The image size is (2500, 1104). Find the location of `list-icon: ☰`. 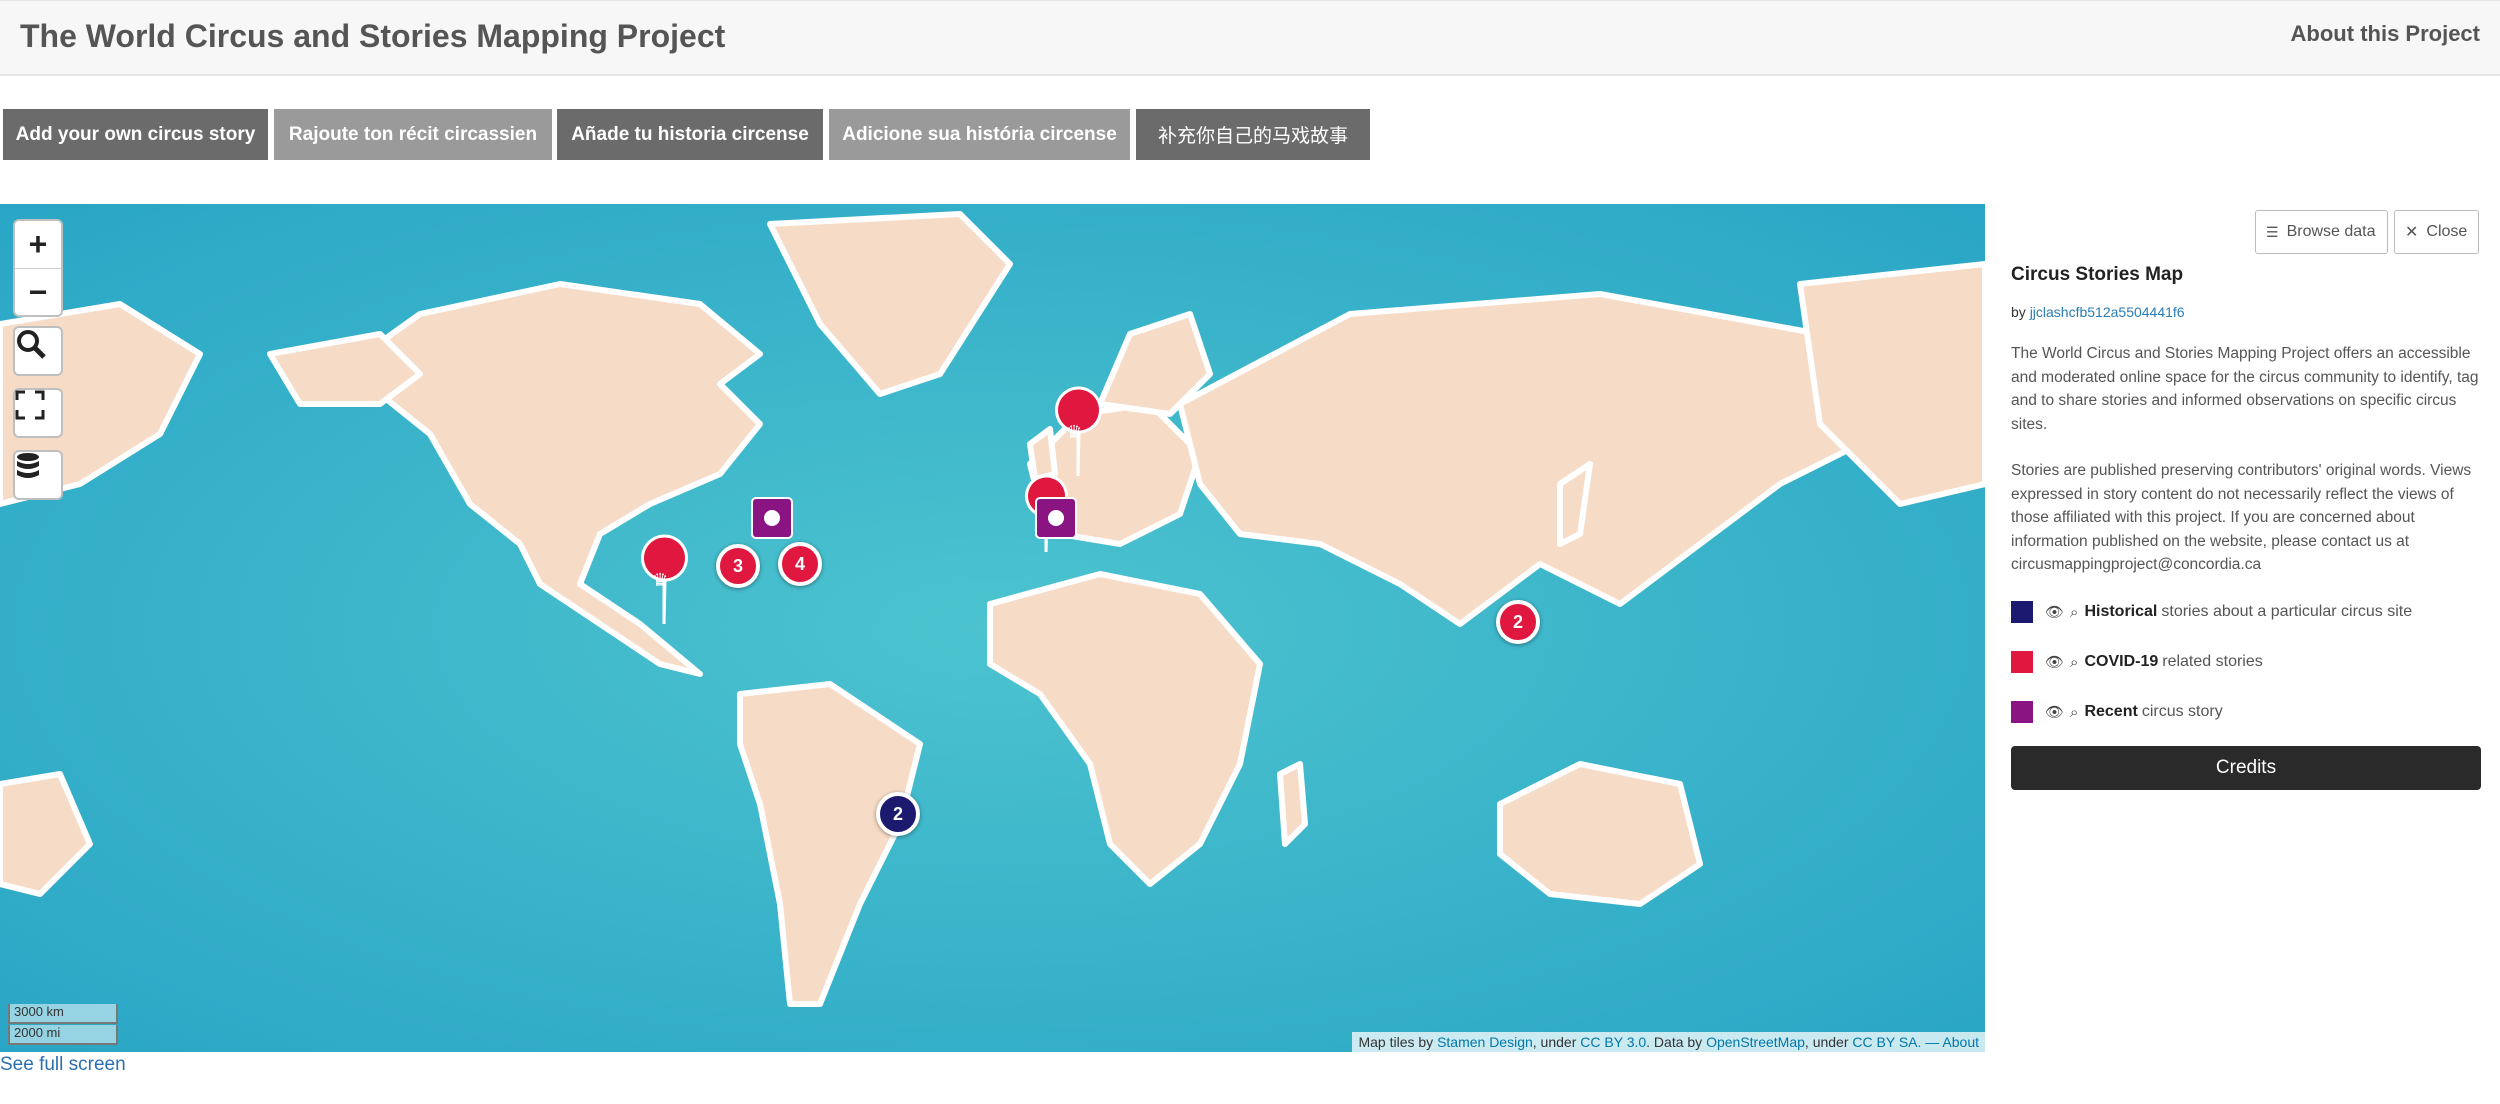

list-icon: ☰ is located at coordinates (2272, 231).